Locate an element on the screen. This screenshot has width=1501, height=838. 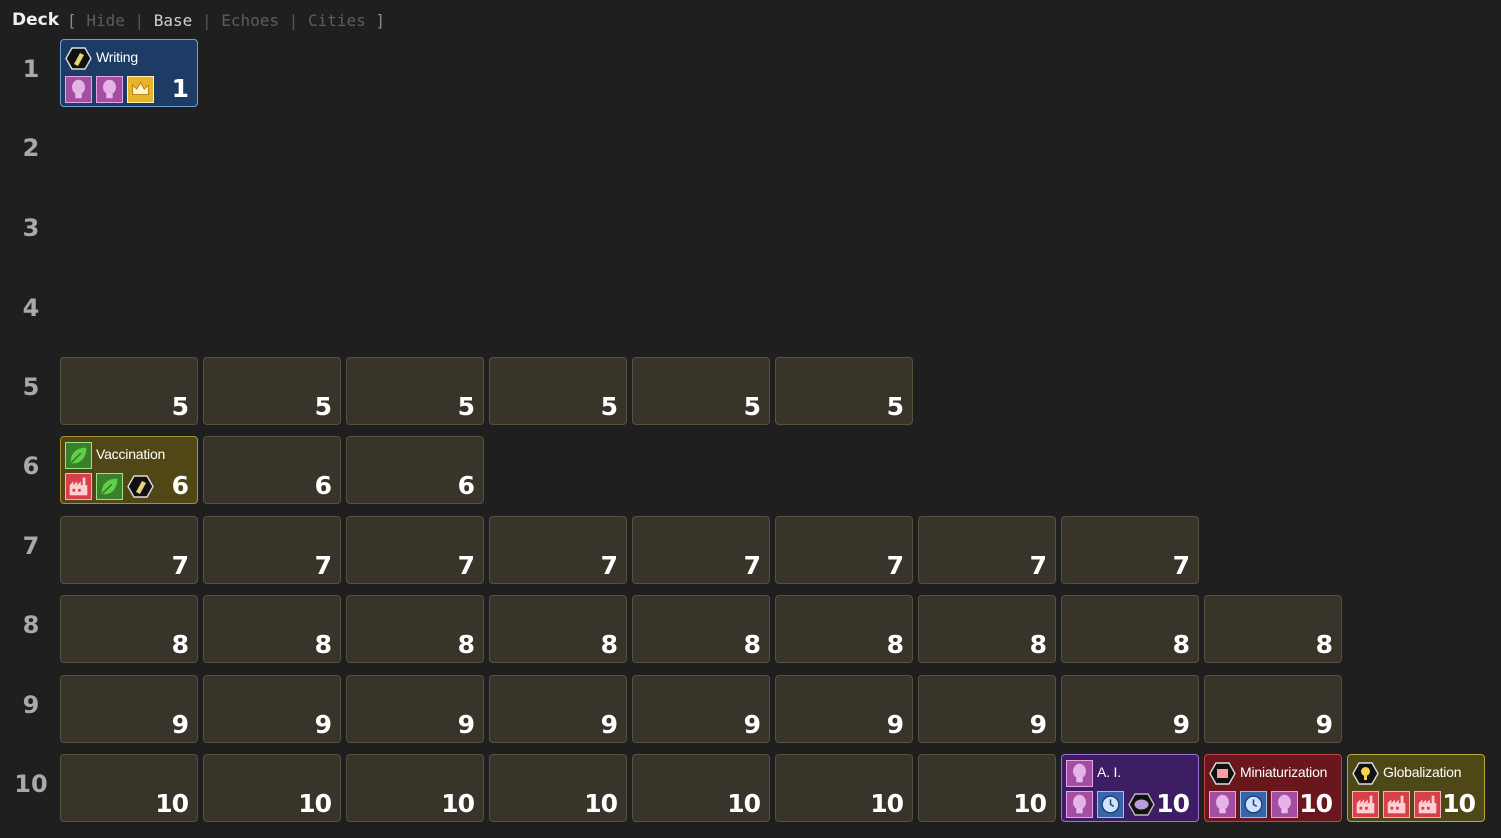
card-globalization: Globalization 10 is located at coordinates (1416, 788).